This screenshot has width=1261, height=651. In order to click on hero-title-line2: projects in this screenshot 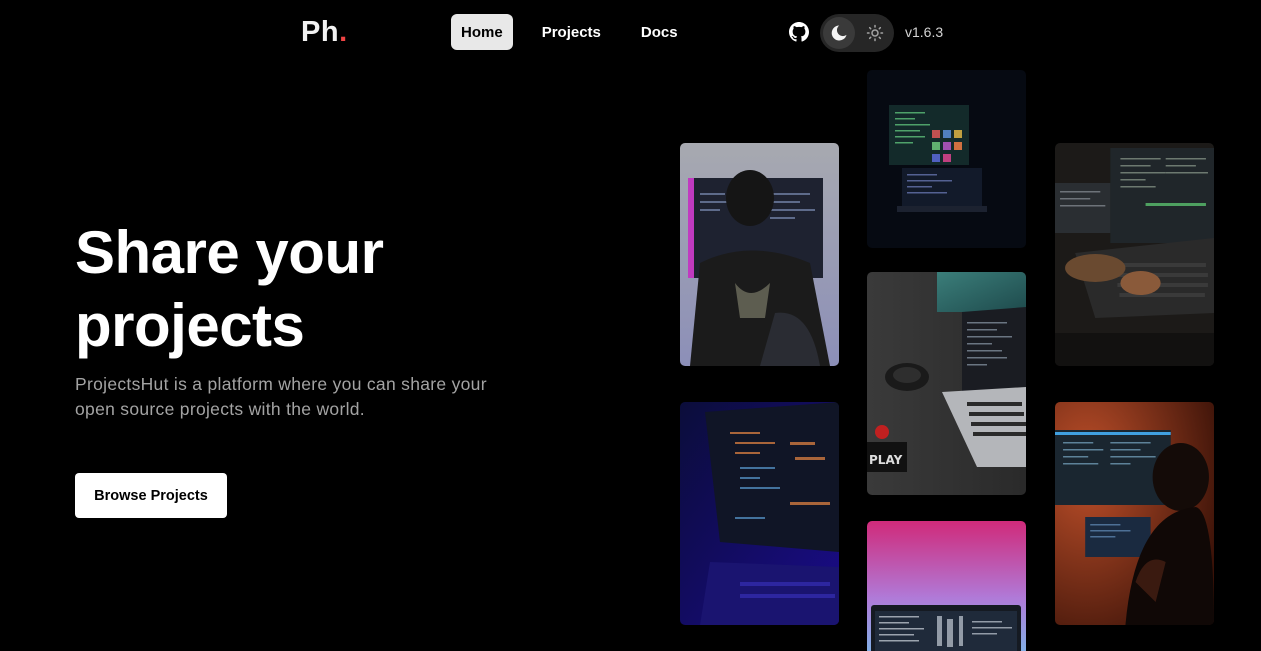, I will do `click(190, 325)`.